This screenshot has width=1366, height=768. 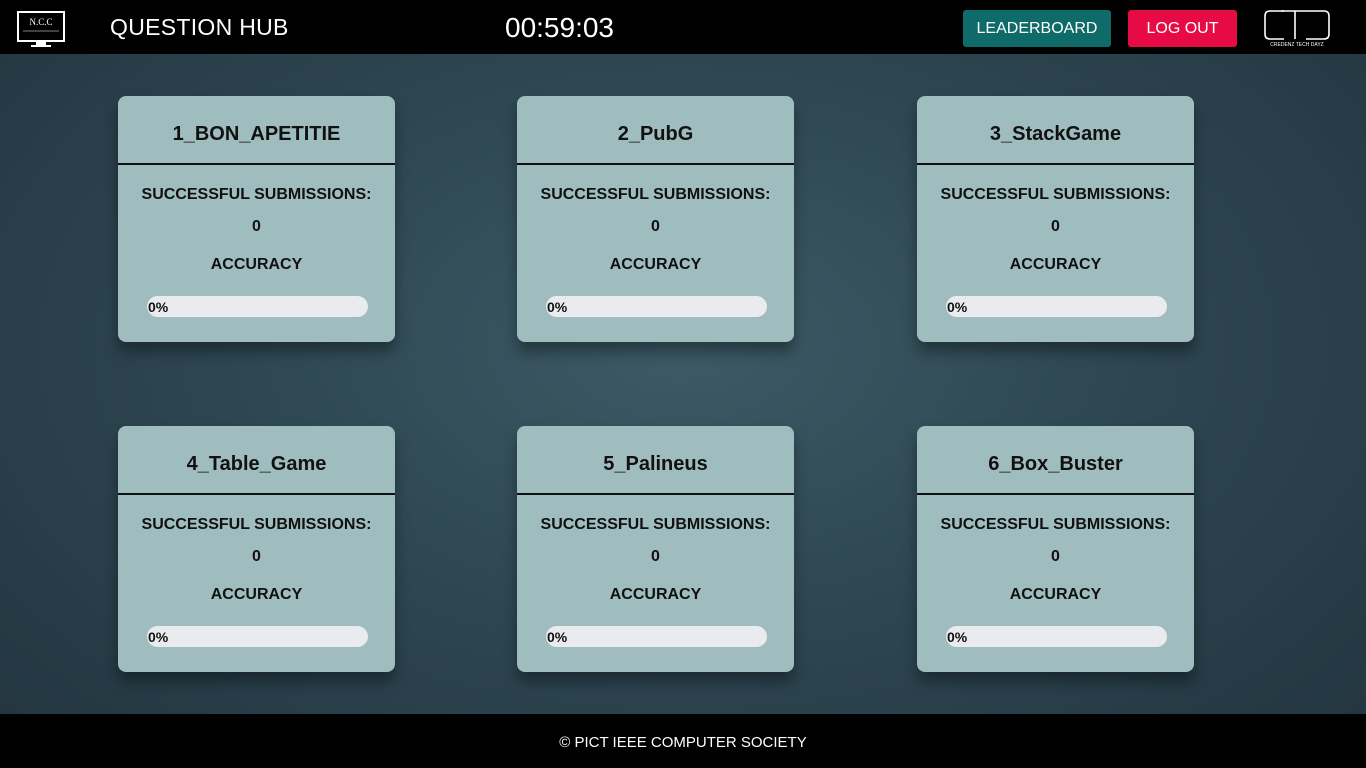 I want to click on countdown-timer: 00:59:03, so click(x=559, y=27).